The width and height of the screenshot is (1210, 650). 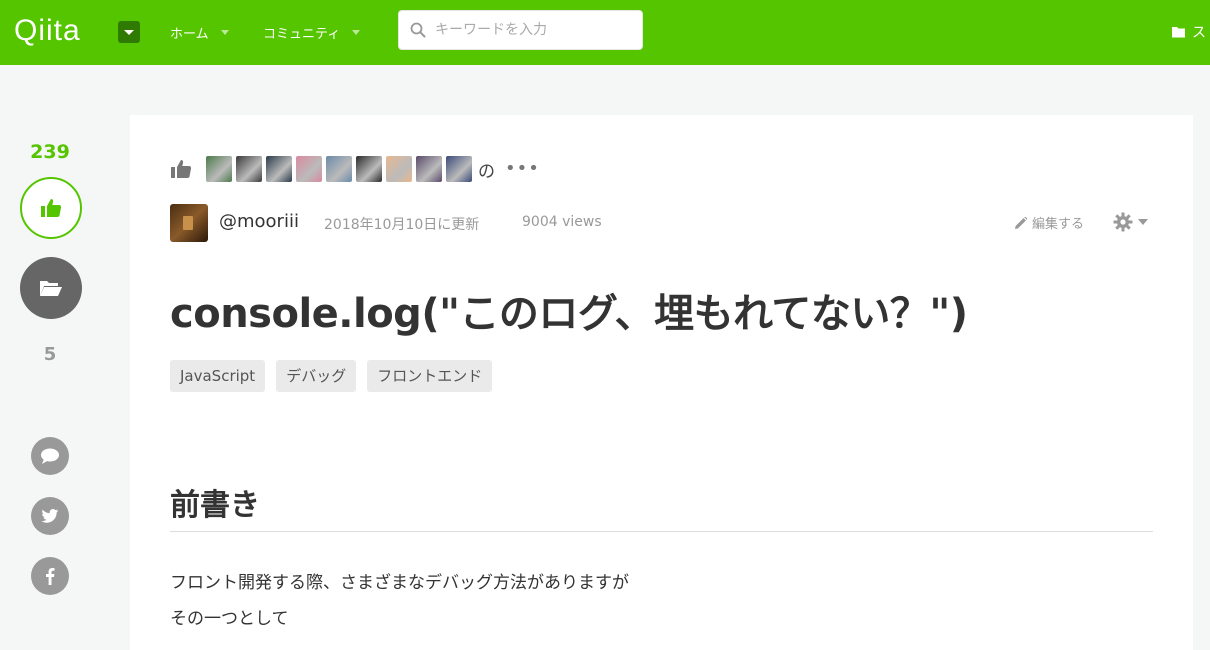 What do you see at coordinates (316, 376) in the screenshot?
I see `tag-debug: デバッグ` at bounding box center [316, 376].